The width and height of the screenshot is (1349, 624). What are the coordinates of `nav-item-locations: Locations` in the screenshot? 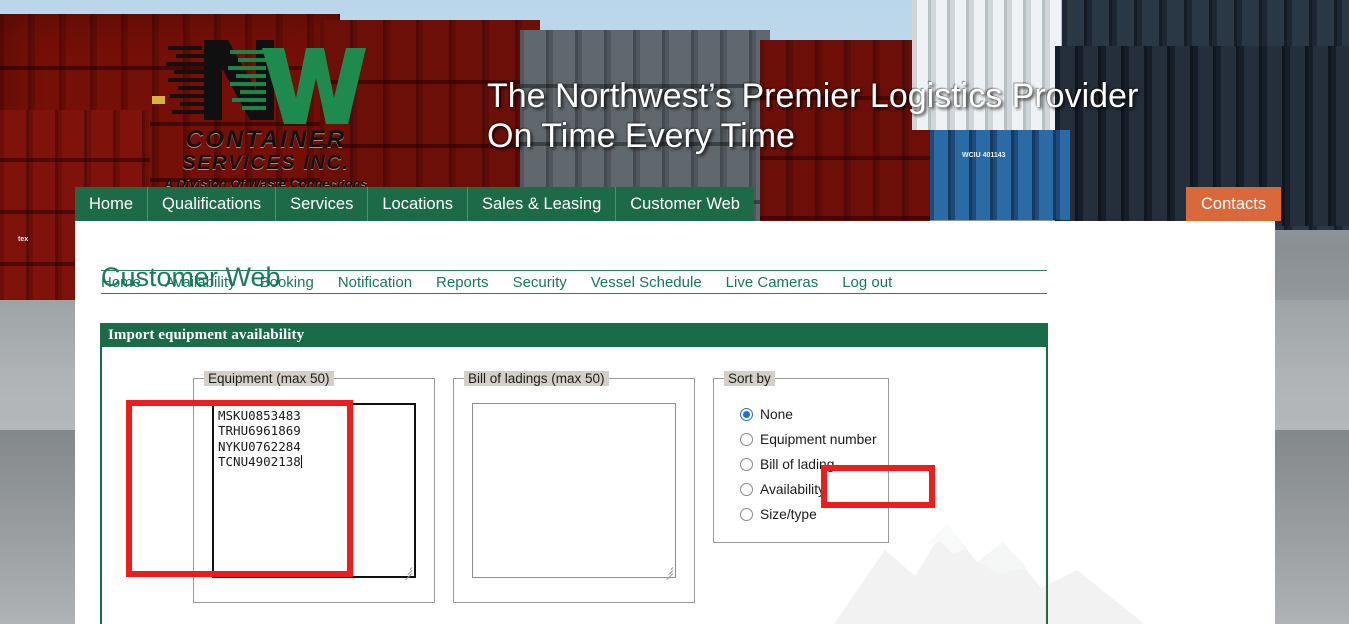 It's located at (418, 204).